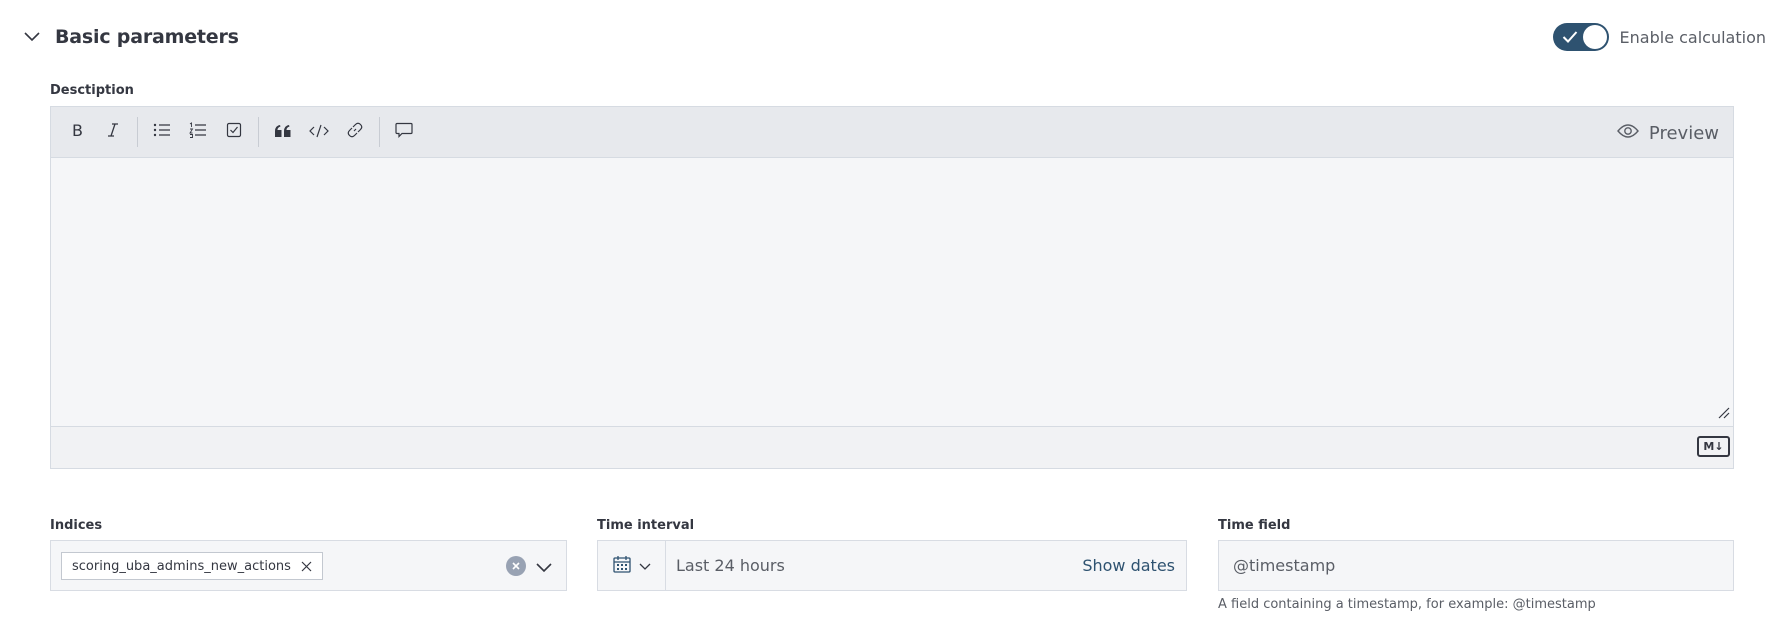  I want to click on bullet-list-icon, so click(162, 132).